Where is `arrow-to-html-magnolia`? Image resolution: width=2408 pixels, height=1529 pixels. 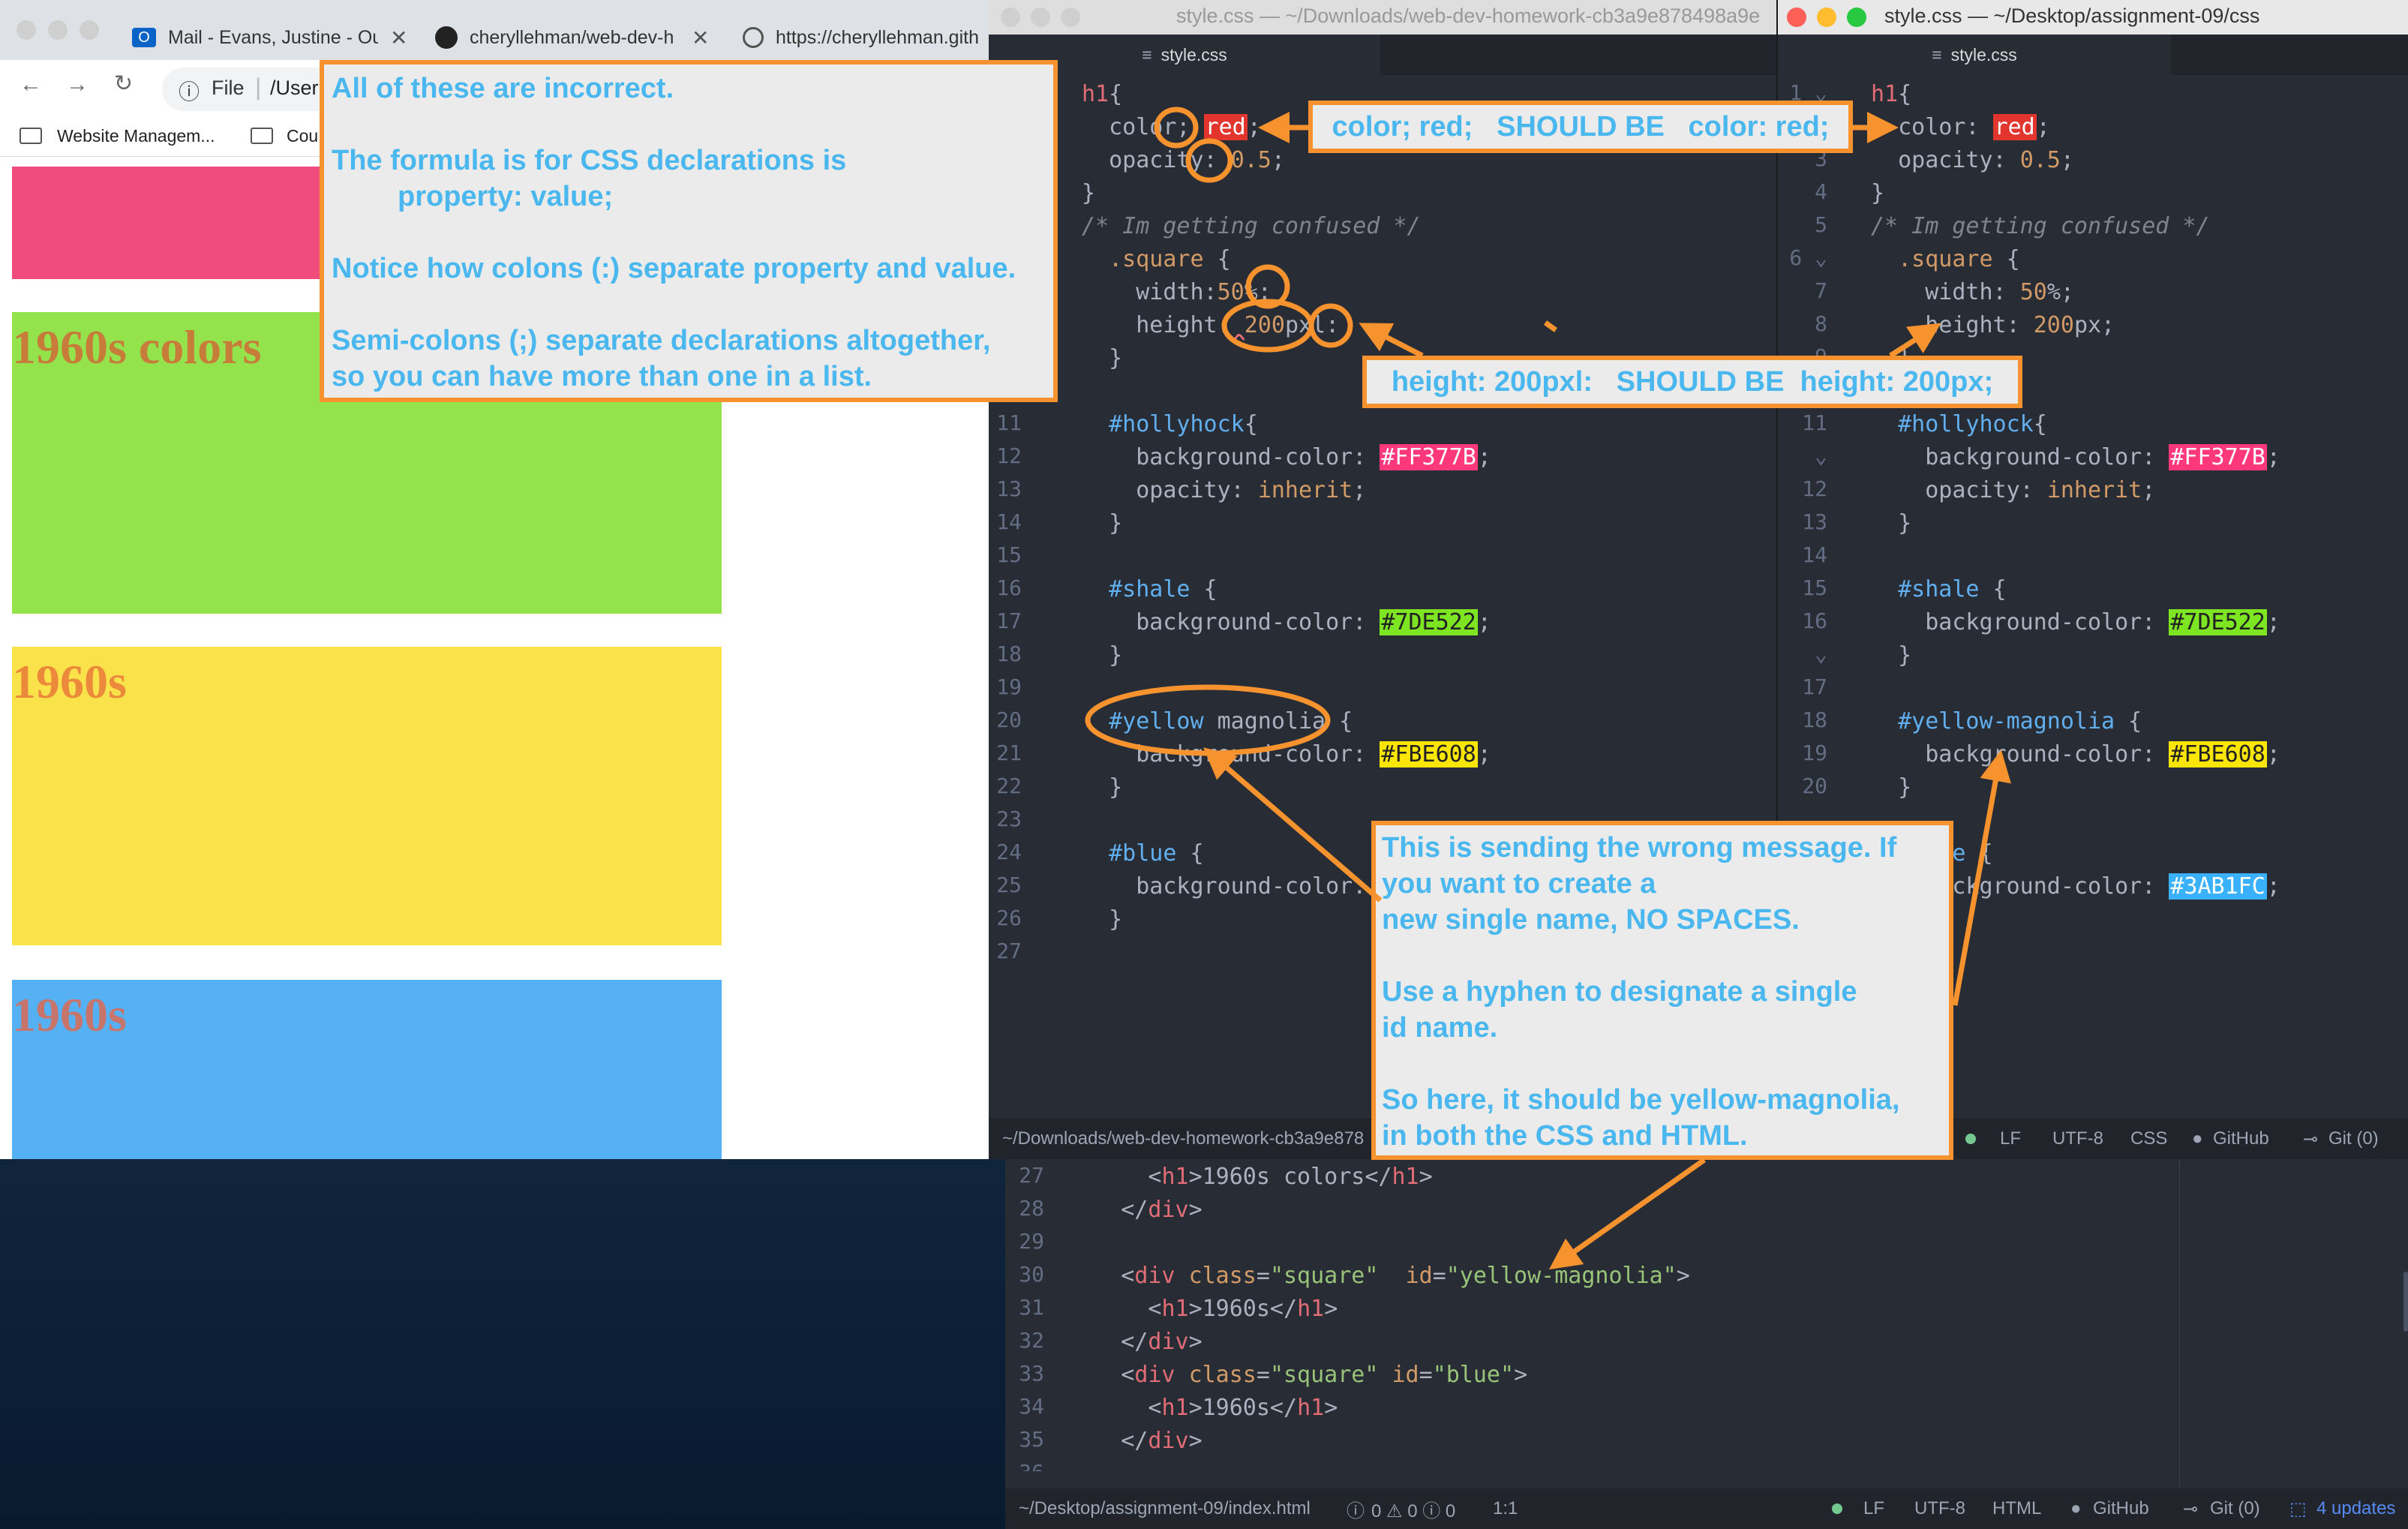 arrow-to-html-magnolia is located at coordinates (1628, 1214).